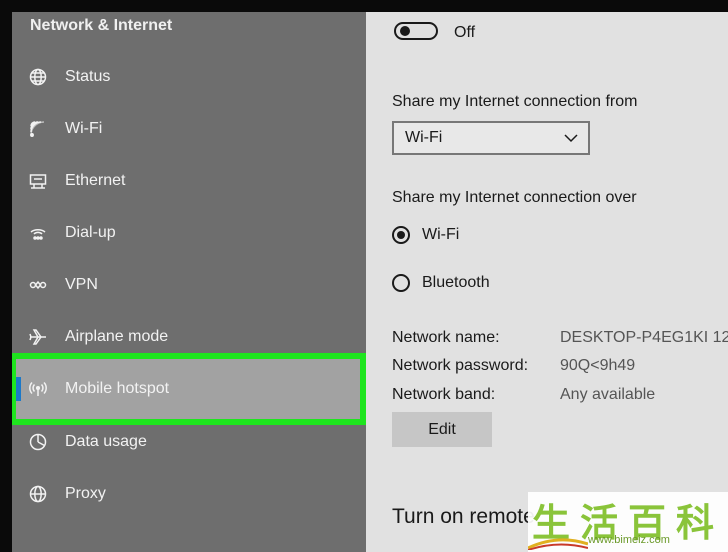 The height and width of the screenshot is (552, 728). What do you see at coordinates (416, 31) in the screenshot?
I see `hotspot-toggle` at bounding box center [416, 31].